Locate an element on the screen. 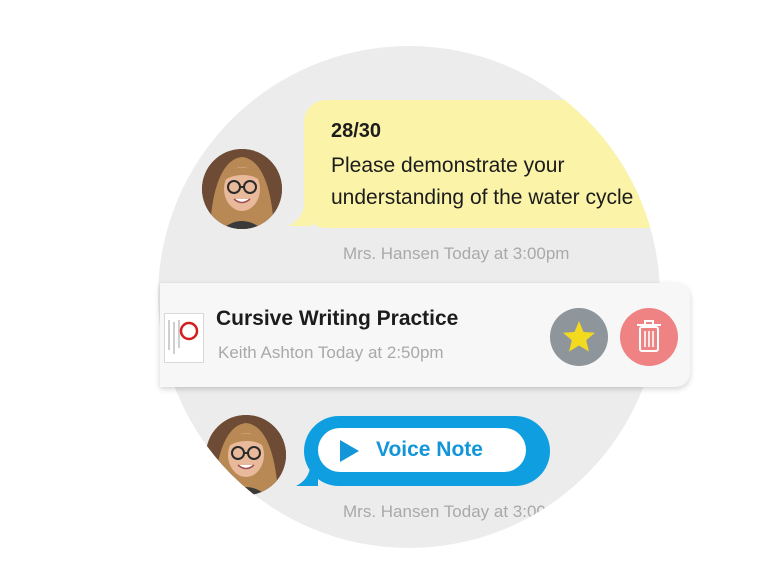  message-grade: 28/30 is located at coordinates (356, 131).